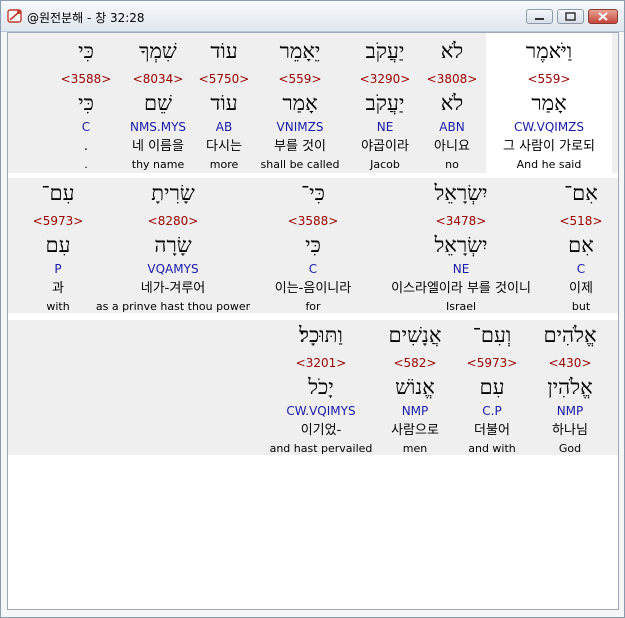 The height and width of the screenshot is (618, 625). What do you see at coordinates (158, 103) in the screenshot?
I see `hebrew-root: שֵׁם` at bounding box center [158, 103].